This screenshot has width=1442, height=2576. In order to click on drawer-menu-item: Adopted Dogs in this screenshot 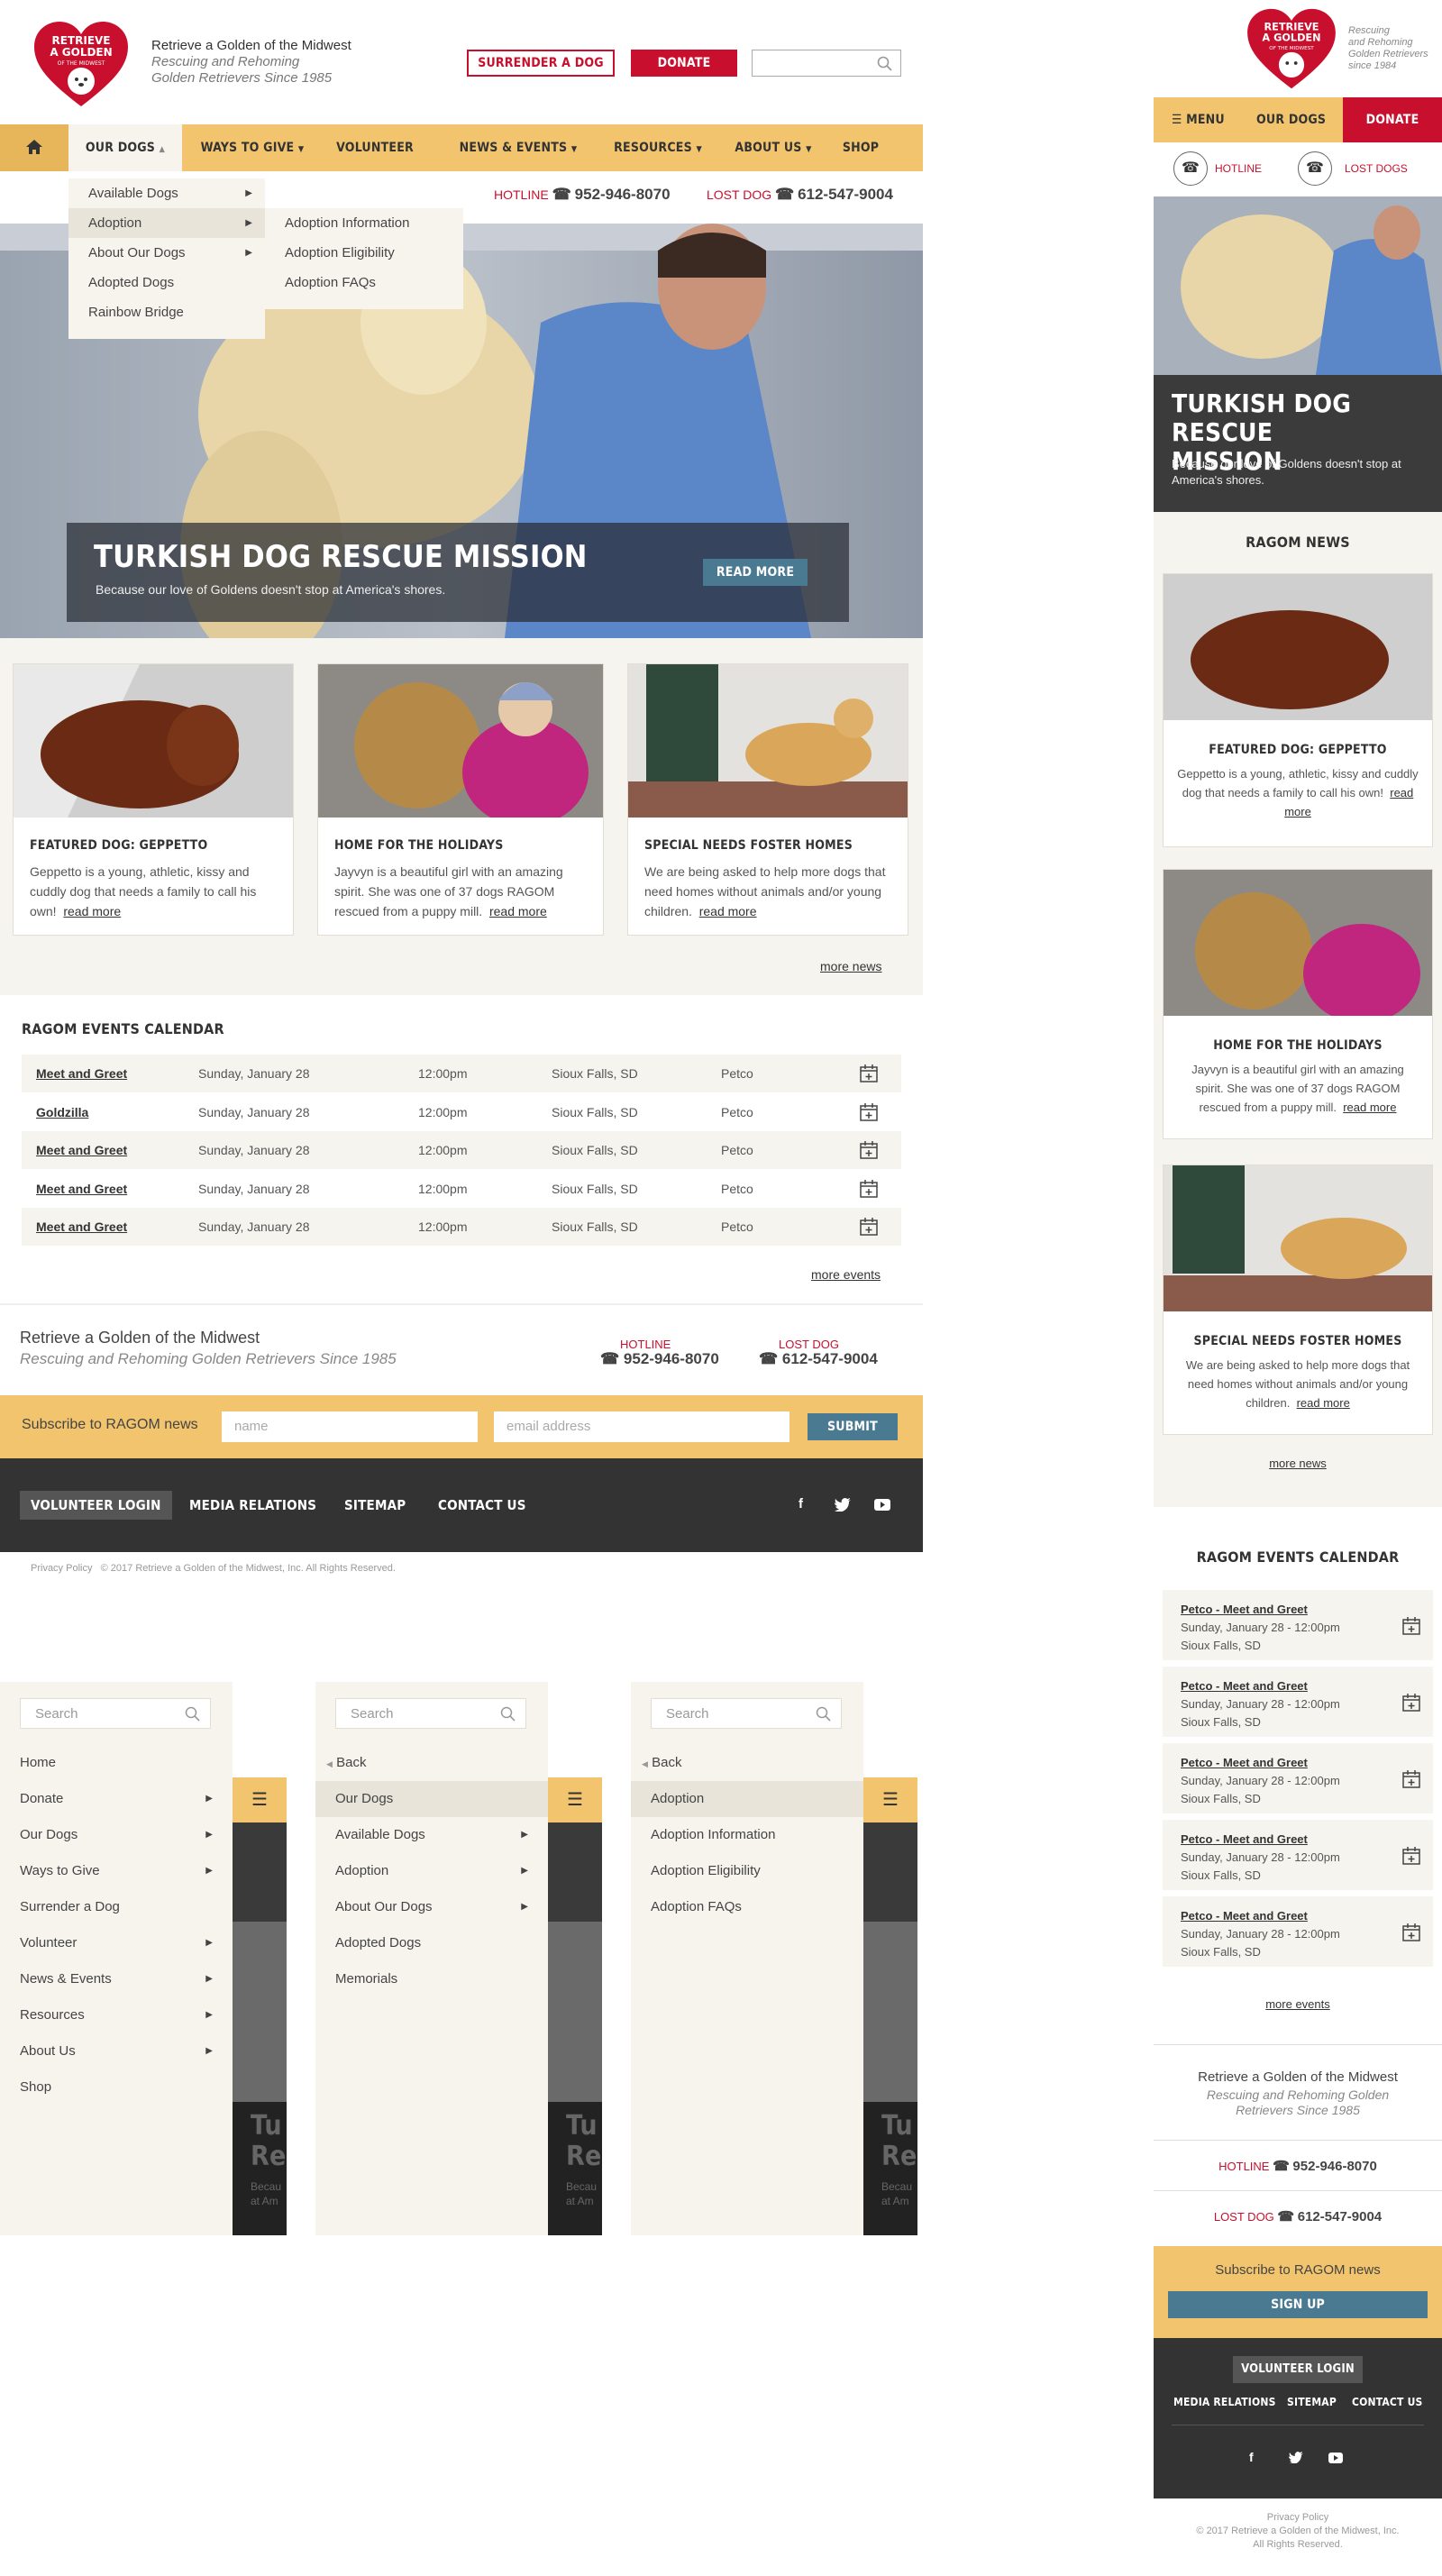, I will do `click(431, 1943)`.